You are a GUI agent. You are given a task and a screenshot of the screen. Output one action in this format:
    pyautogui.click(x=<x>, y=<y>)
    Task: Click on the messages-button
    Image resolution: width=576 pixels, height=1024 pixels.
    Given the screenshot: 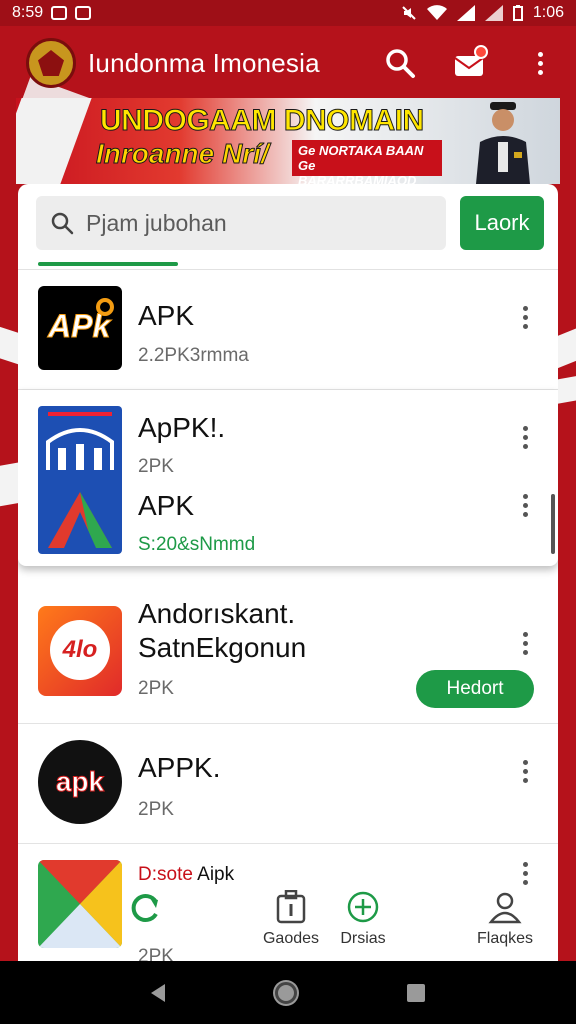 What is the action you would take?
    pyautogui.click(x=470, y=63)
    